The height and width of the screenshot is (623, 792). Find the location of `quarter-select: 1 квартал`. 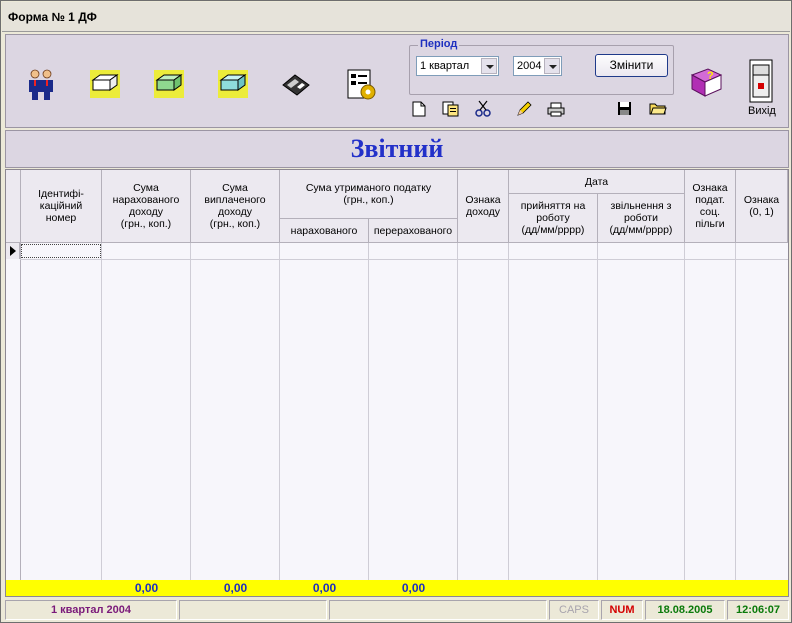

quarter-select: 1 квартал is located at coordinates (457, 66).